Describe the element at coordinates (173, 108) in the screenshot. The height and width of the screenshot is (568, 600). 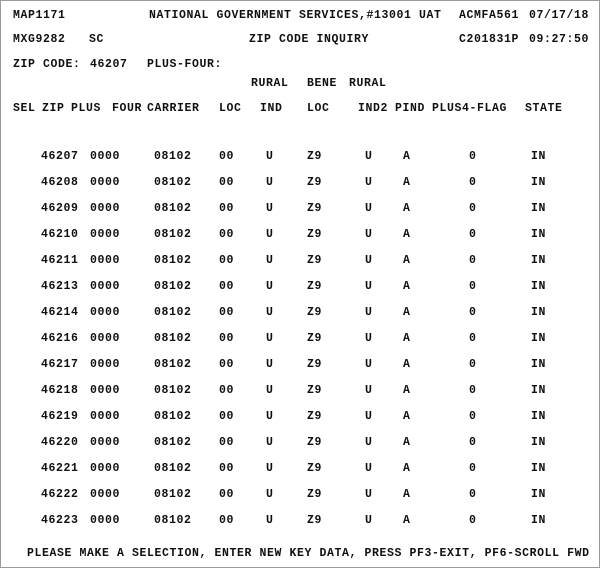
I see `column-header-carrier: CARRIER` at that location.